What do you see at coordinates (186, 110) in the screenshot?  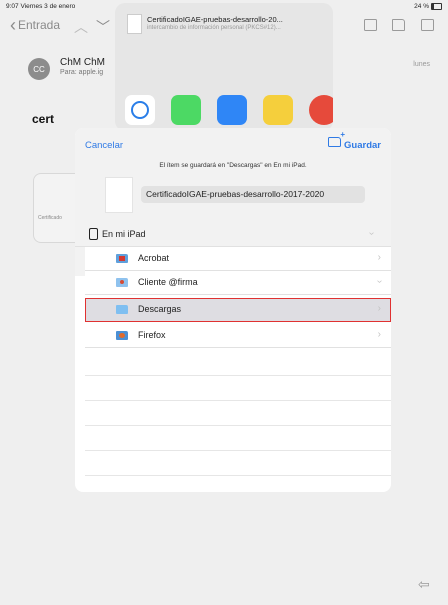 I see `messages-app-icon` at bounding box center [186, 110].